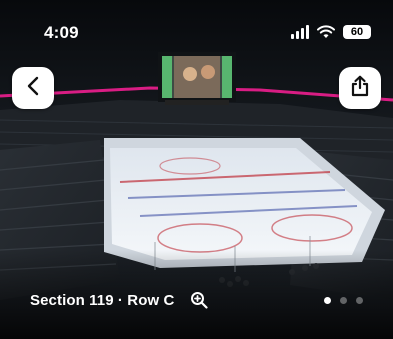 The height and width of the screenshot is (339, 393). Describe the element at coordinates (357, 32) in the screenshot. I see `battery-indicator: 60` at that location.